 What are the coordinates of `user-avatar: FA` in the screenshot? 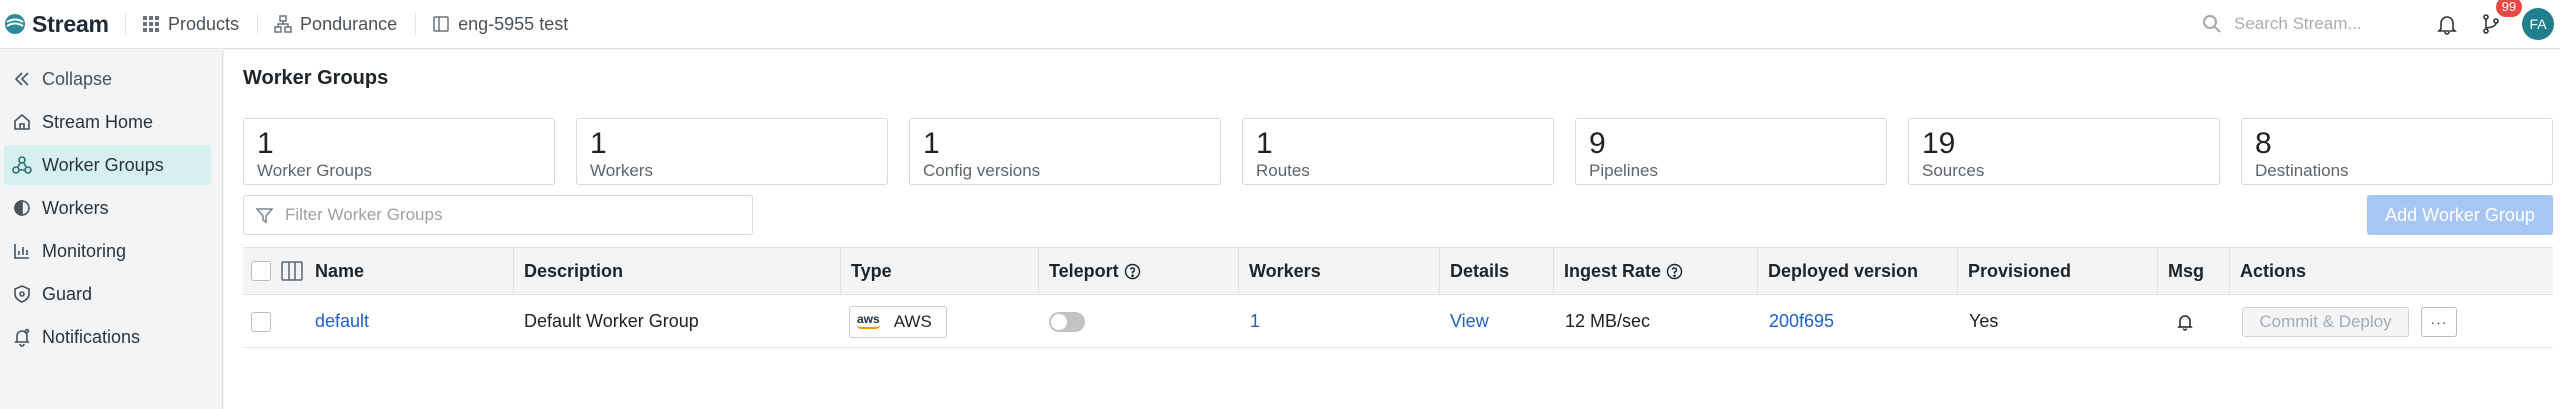 It's located at (2538, 24).